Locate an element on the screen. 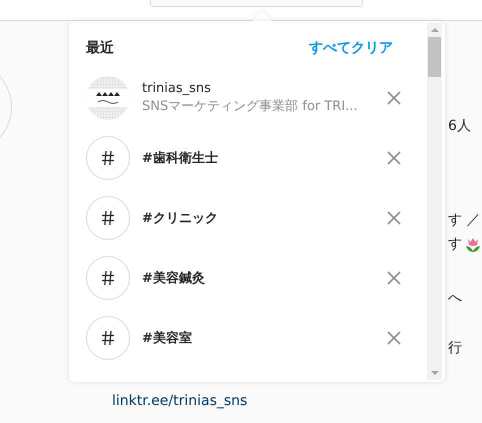 The height and width of the screenshot is (423, 482). result-name: trinias_sns is located at coordinates (176, 88).